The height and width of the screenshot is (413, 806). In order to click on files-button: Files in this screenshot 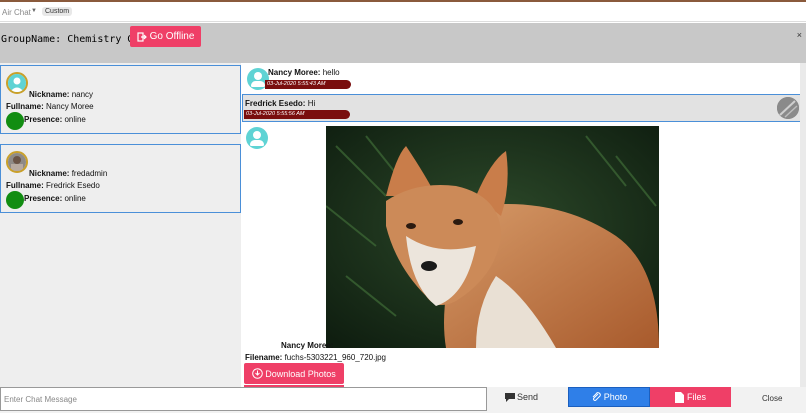, I will do `click(690, 397)`.